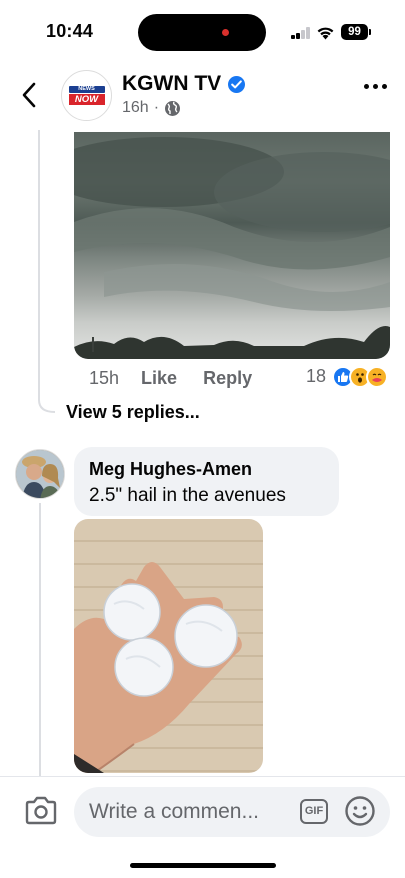  I want to click on commenter-avatar, so click(40, 474).